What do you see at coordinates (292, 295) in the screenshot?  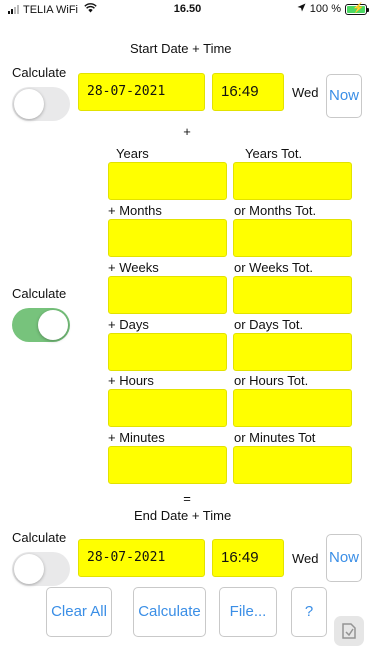 I see `weeks-tot-field` at bounding box center [292, 295].